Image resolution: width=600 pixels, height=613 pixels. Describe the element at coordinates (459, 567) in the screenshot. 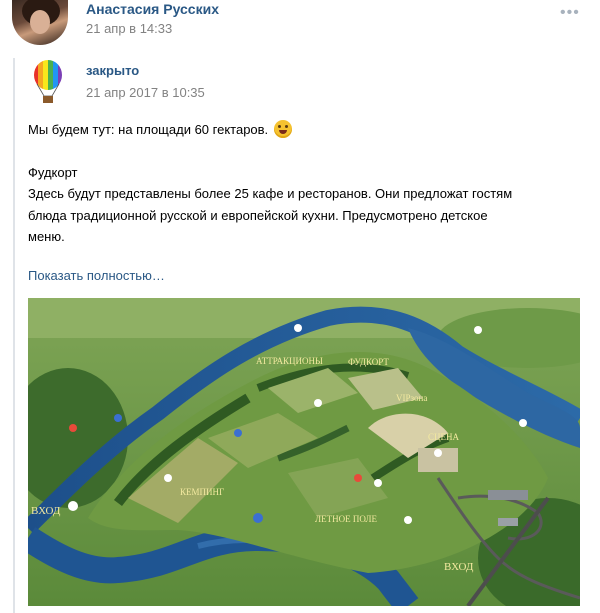

I see `map-label-entrance-right: ВХОД` at that location.